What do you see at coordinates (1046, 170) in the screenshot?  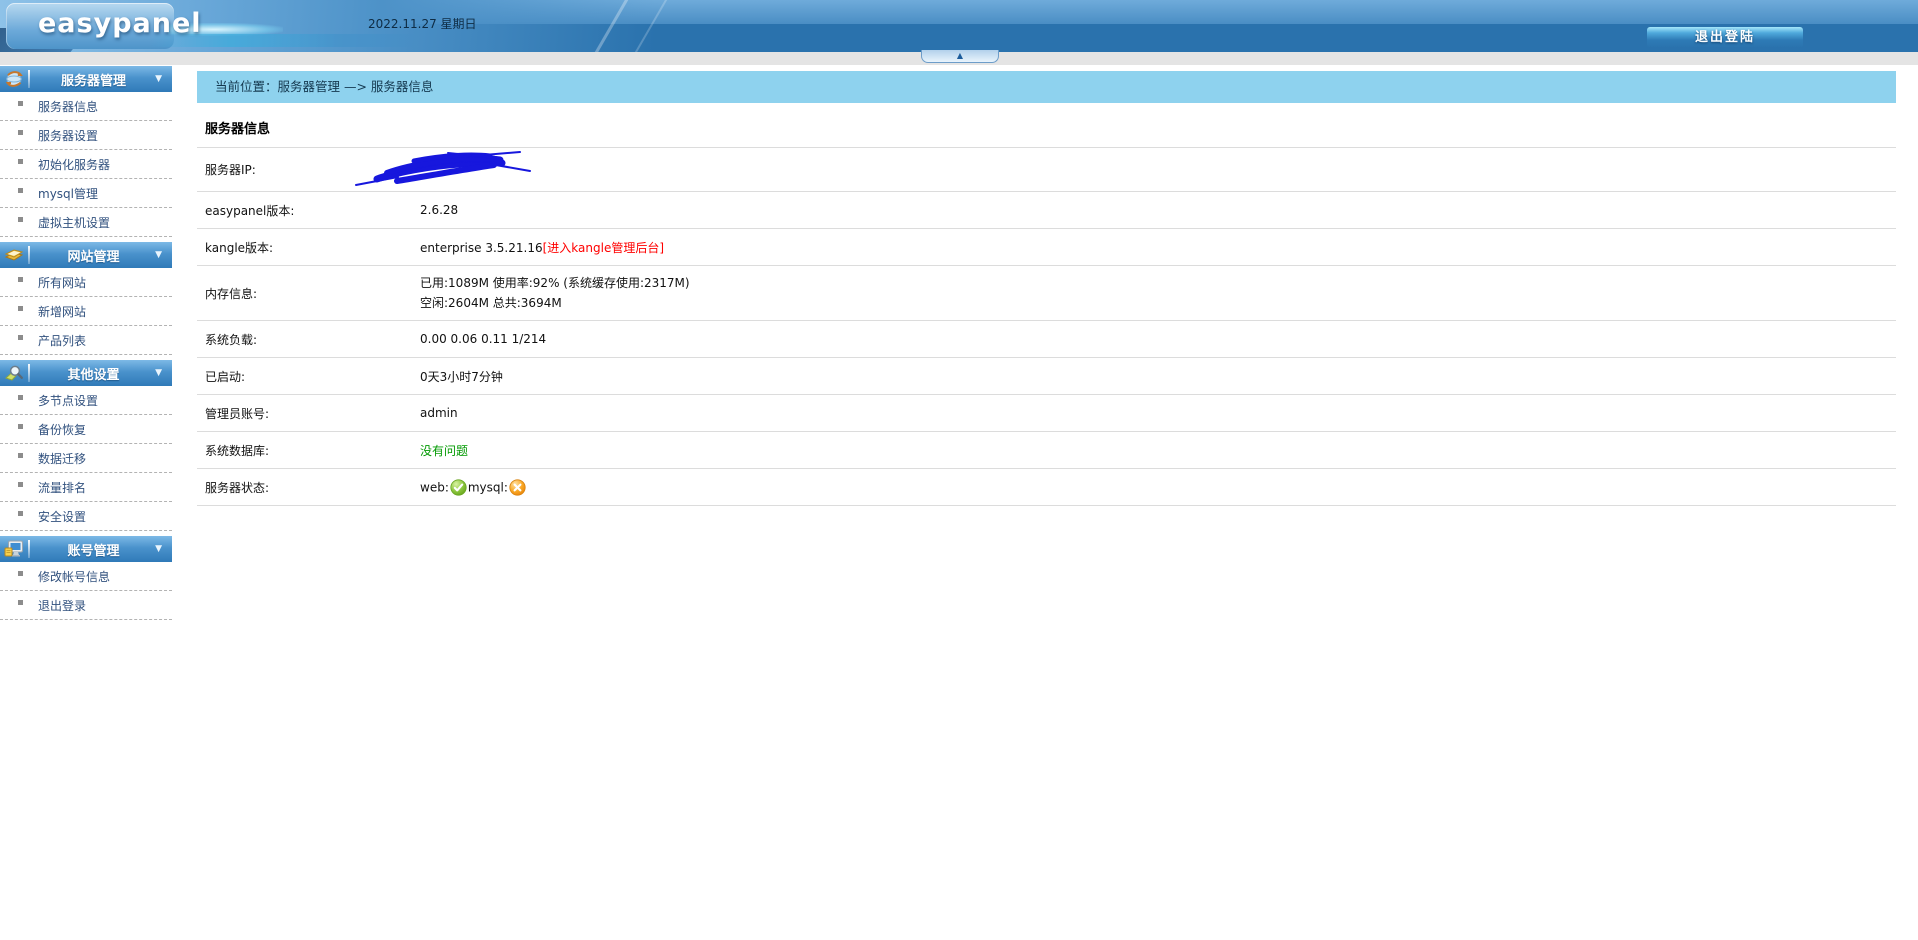 I see `table-row: 服务器IP:` at bounding box center [1046, 170].